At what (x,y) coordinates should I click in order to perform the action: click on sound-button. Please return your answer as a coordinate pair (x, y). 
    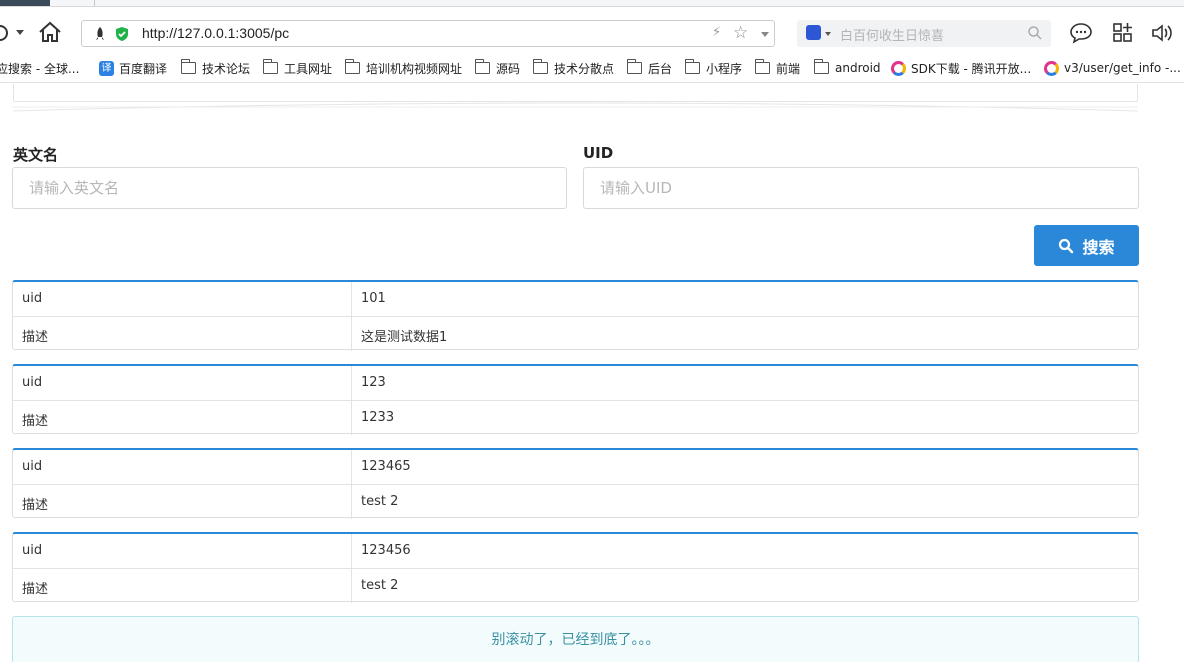
    Looking at the image, I should click on (1162, 33).